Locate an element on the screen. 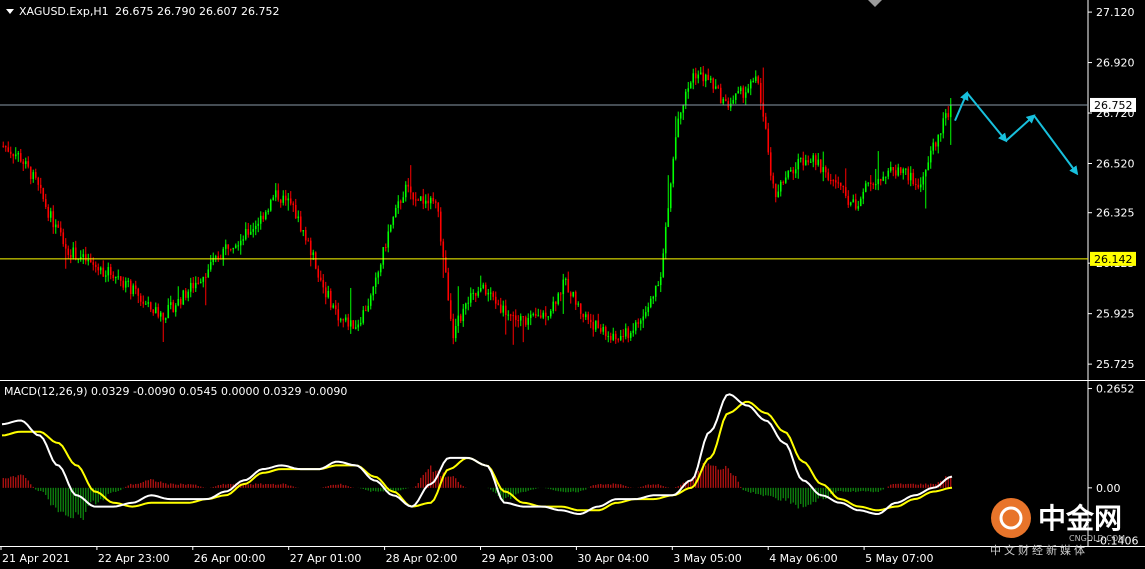 The width and height of the screenshot is (1145, 569). menu-triangle-icon is located at coordinates (10, 11).